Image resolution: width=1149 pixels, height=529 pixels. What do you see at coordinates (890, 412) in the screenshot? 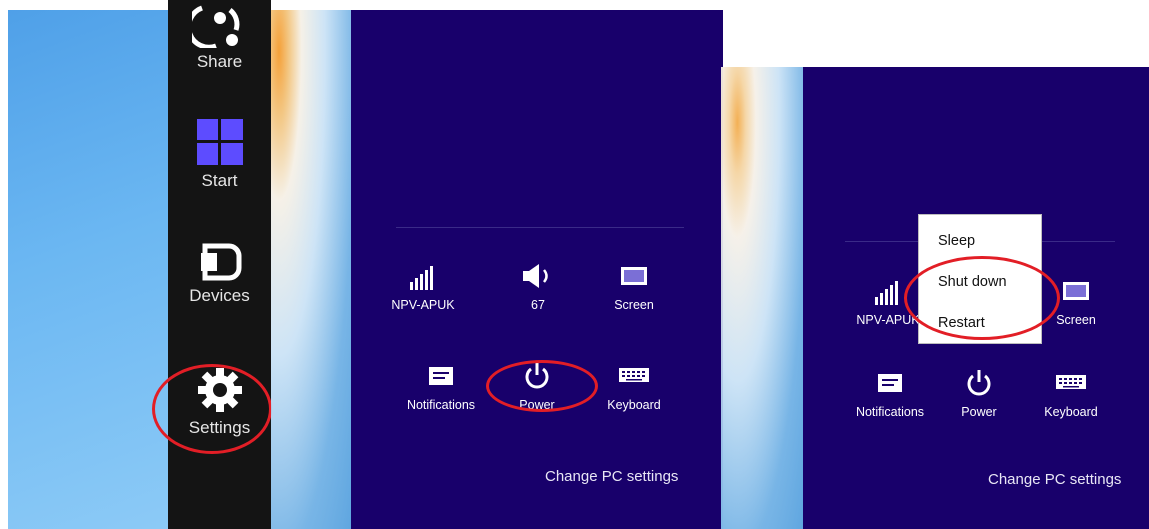
I see `notifications-label-2: Notifications` at bounding box center [890, 412].